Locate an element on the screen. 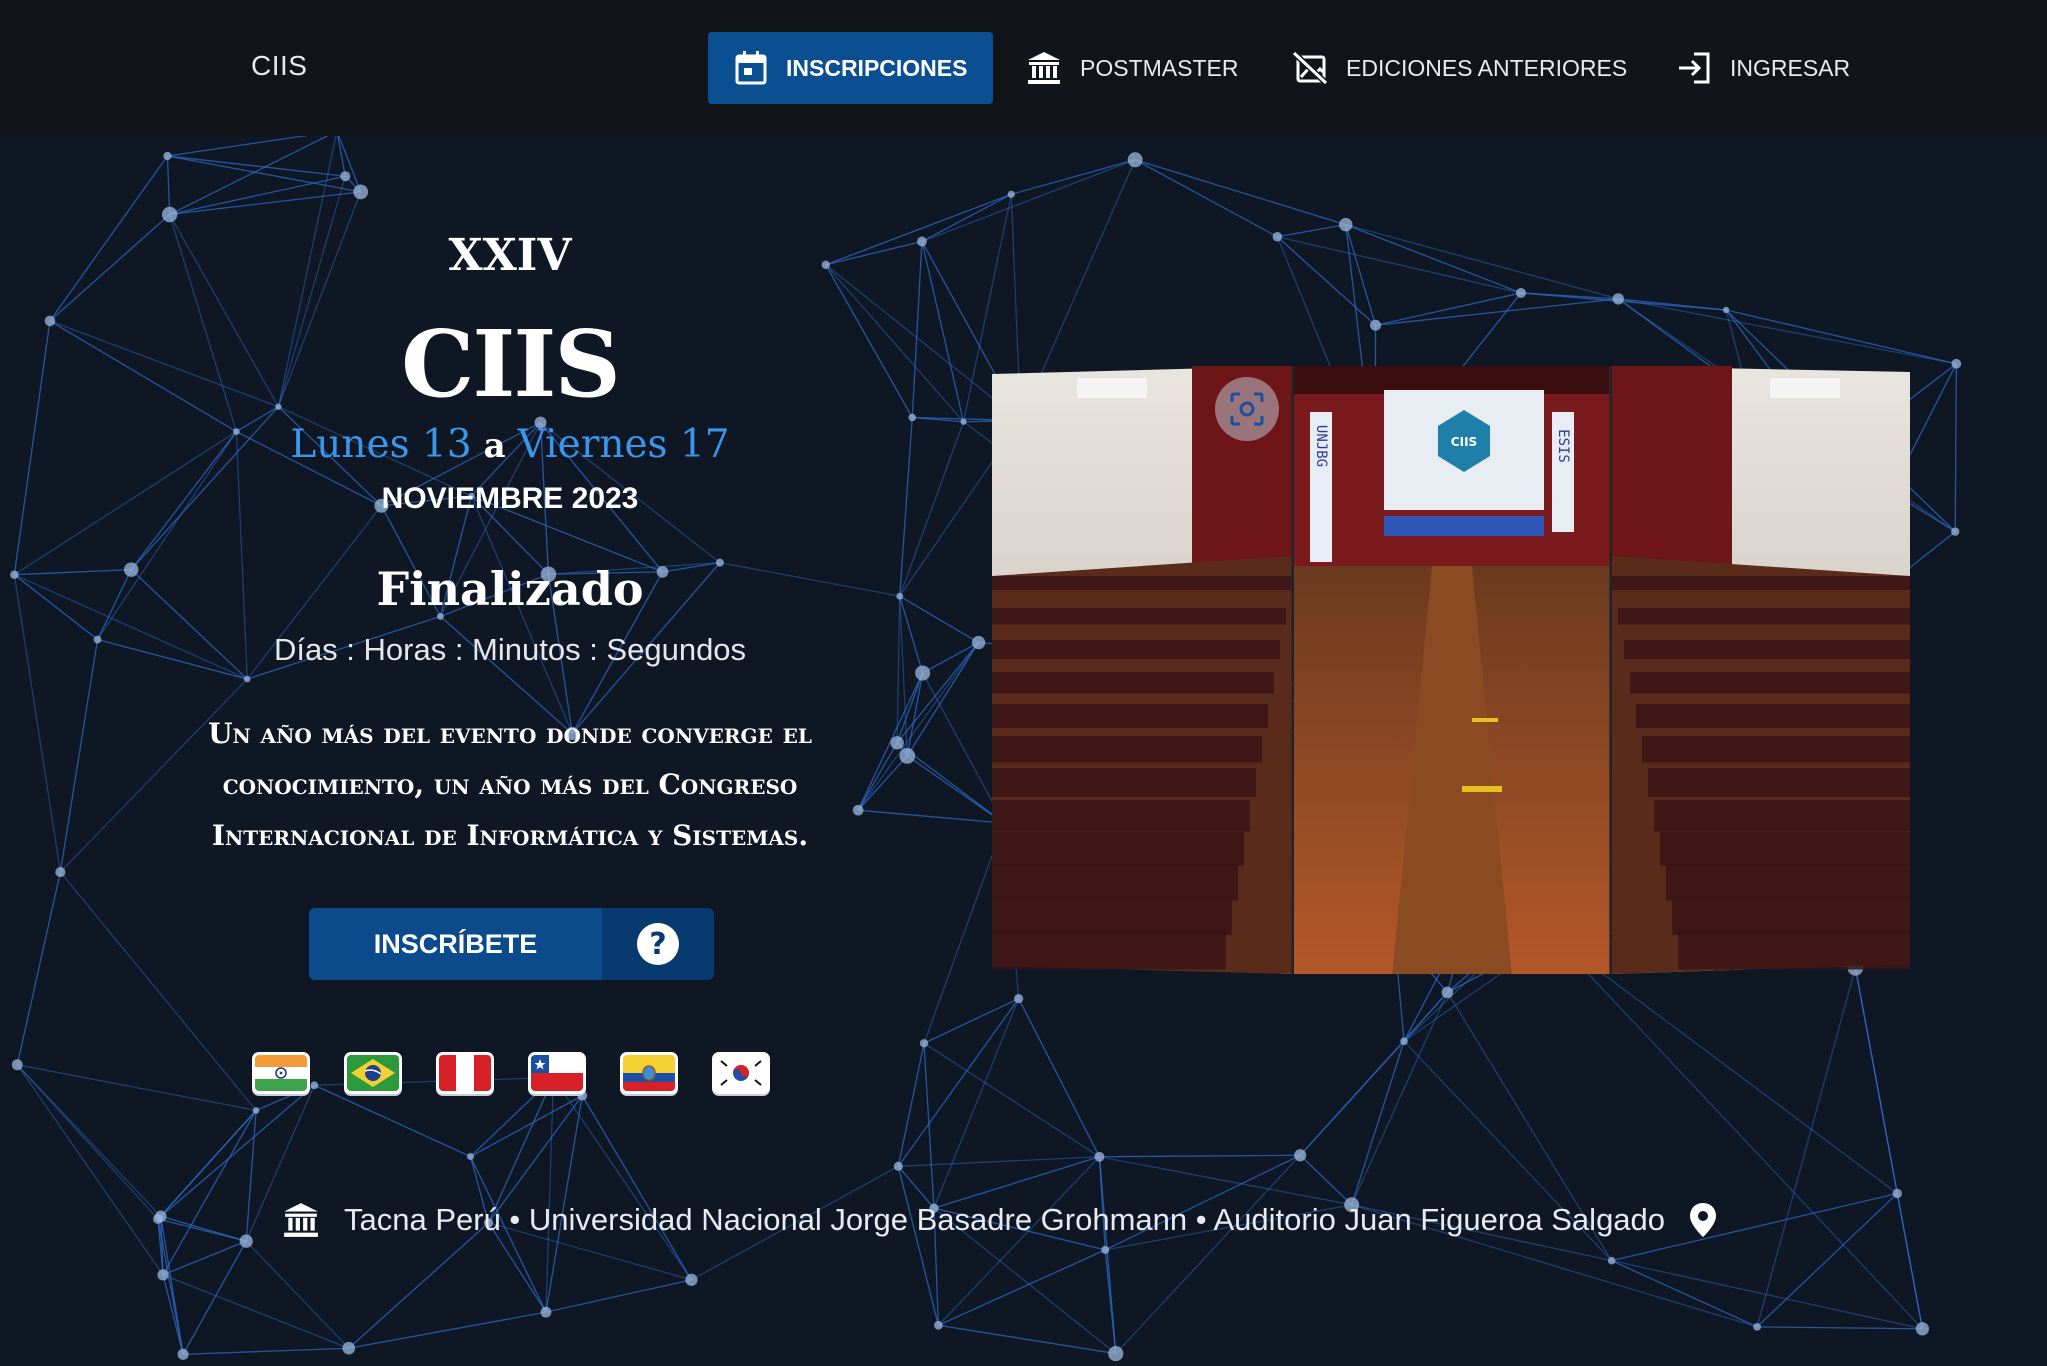 The width and height of the screenshot is (2047, 1366). register-button-group: INSCRÍBETE ? is located at coordinates (511, 944).